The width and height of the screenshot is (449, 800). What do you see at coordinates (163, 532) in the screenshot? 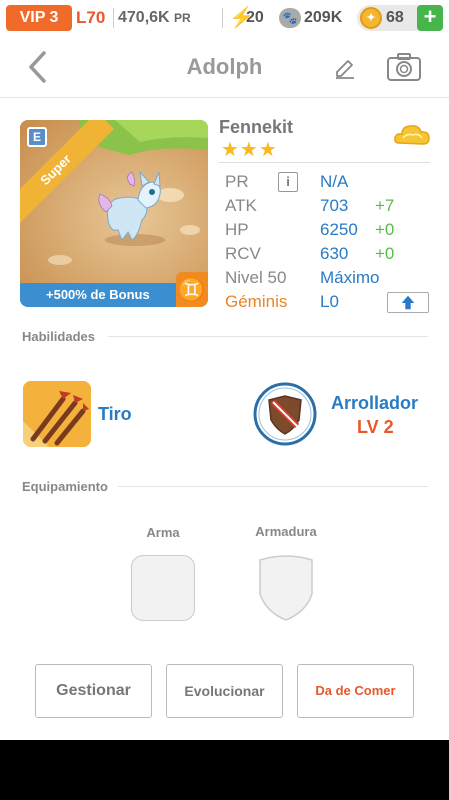
I see `weapon-slot-label: Arma` at bounding box center [163, 532].